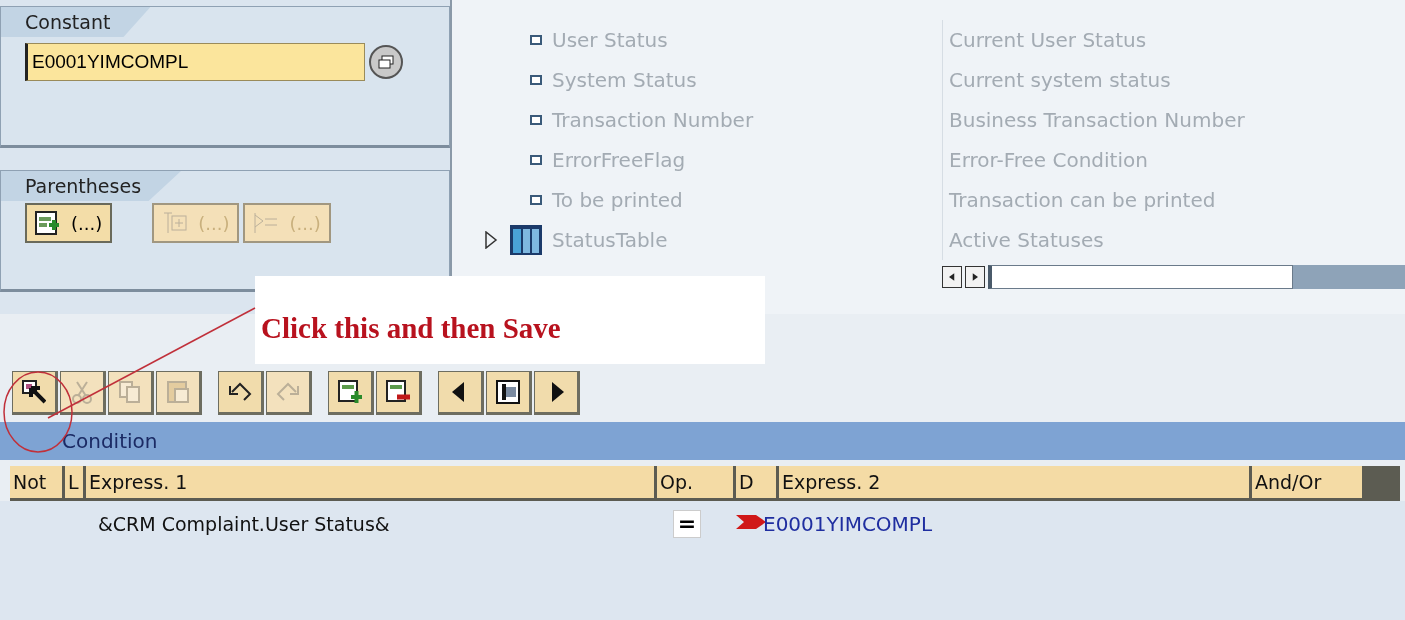 The width and height of the screenshot is (1405, 620). What do you see at coordinates (370, 482) in the screenshot?
I see `column-header: Express. 1` at bounding box center [370, 482].